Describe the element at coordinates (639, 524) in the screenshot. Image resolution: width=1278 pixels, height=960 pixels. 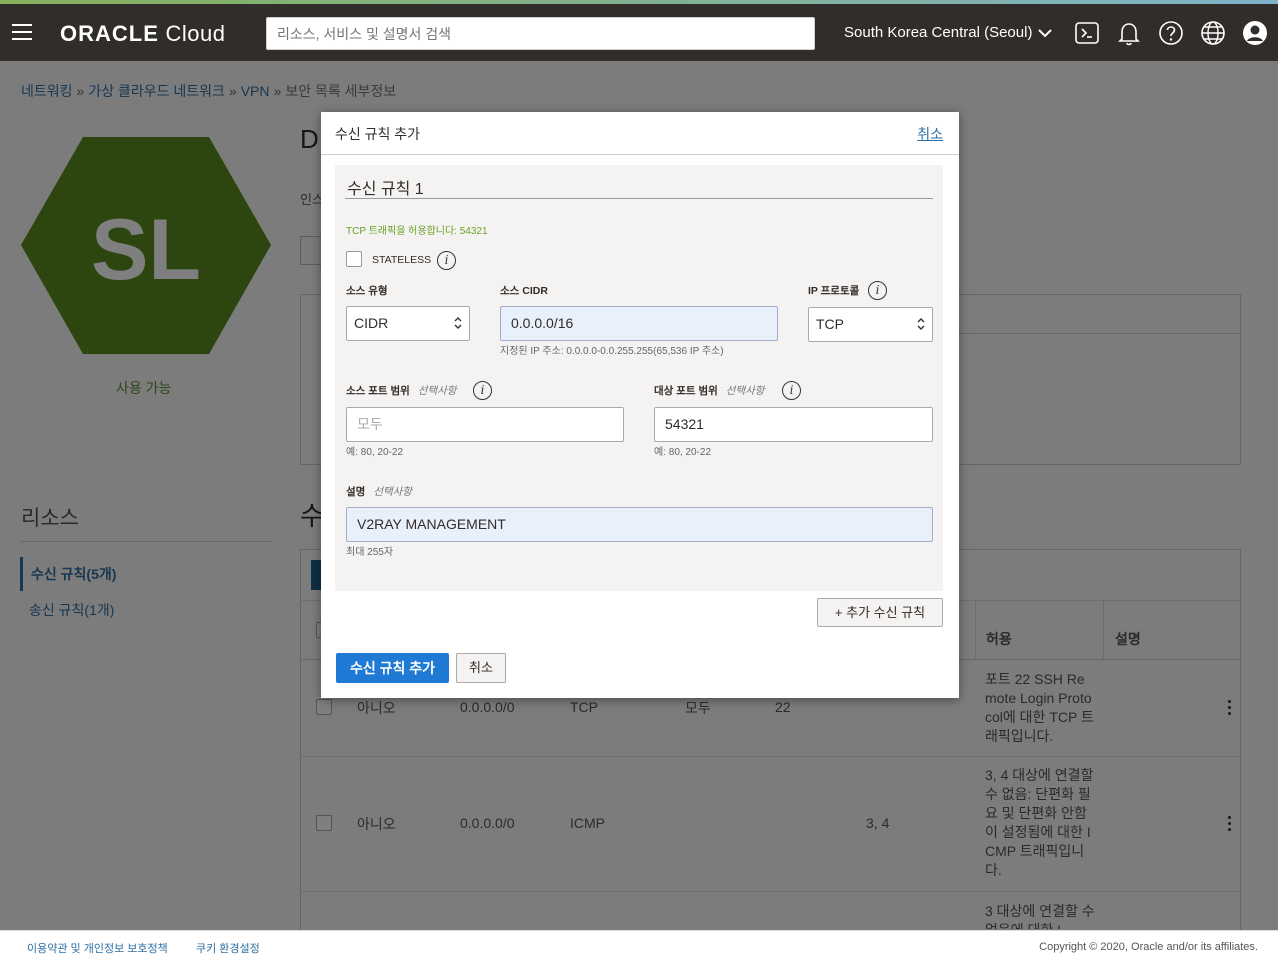
I see `description-input: V2RAY MANAGEMENT` at that location.